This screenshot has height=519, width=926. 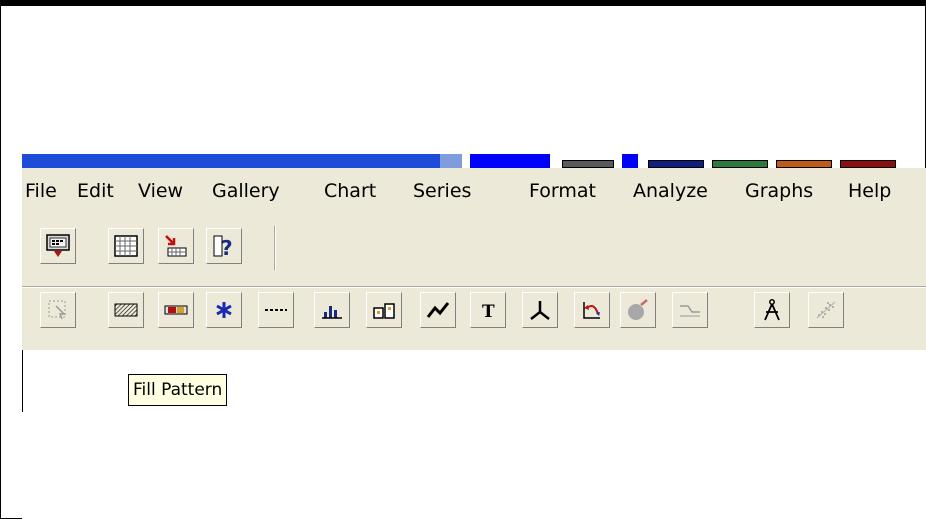 I want to click on svg-text: T, so click(x=488, y=312).